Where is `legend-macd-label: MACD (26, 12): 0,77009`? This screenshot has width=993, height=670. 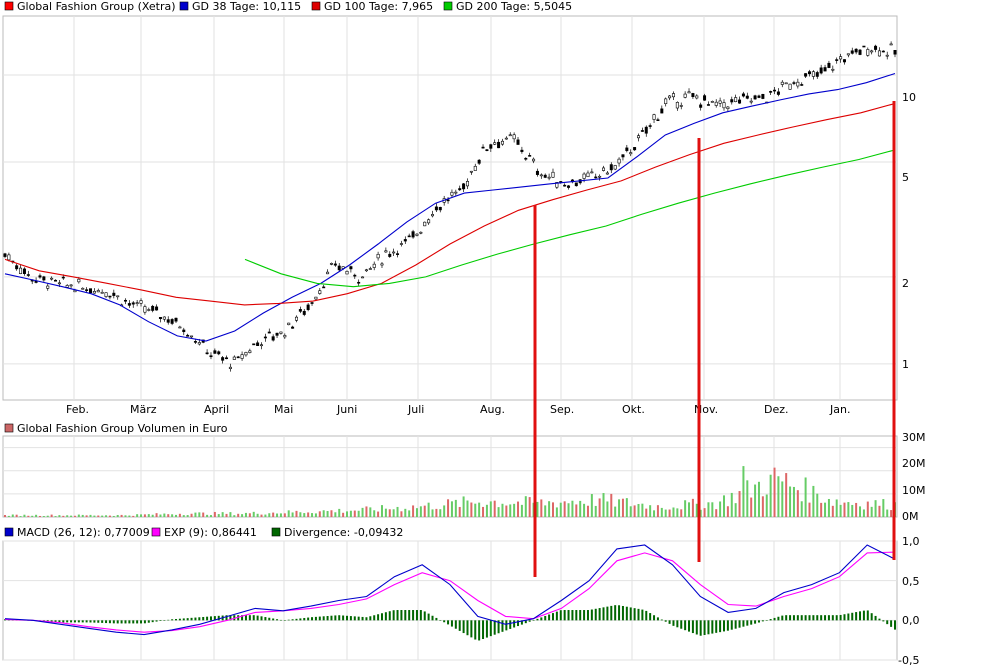
legend-macd-label: MACD (26, 12): 0,77009 is located at coordinates (83, 532).